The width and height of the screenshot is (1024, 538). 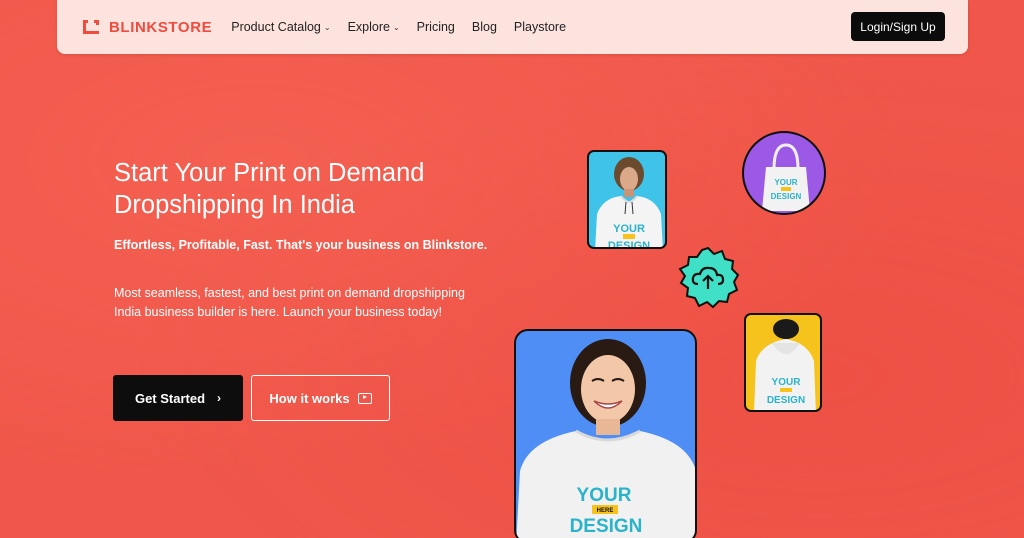 I want to click on logo-mark-icon, so click(x=91, y=27).